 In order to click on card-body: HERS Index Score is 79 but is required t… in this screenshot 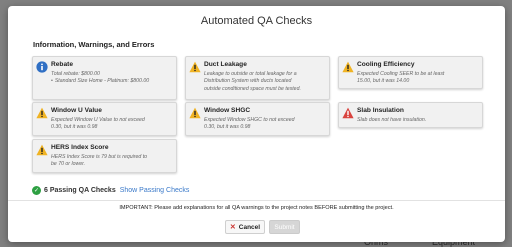, I will do `click(112, 161)`.